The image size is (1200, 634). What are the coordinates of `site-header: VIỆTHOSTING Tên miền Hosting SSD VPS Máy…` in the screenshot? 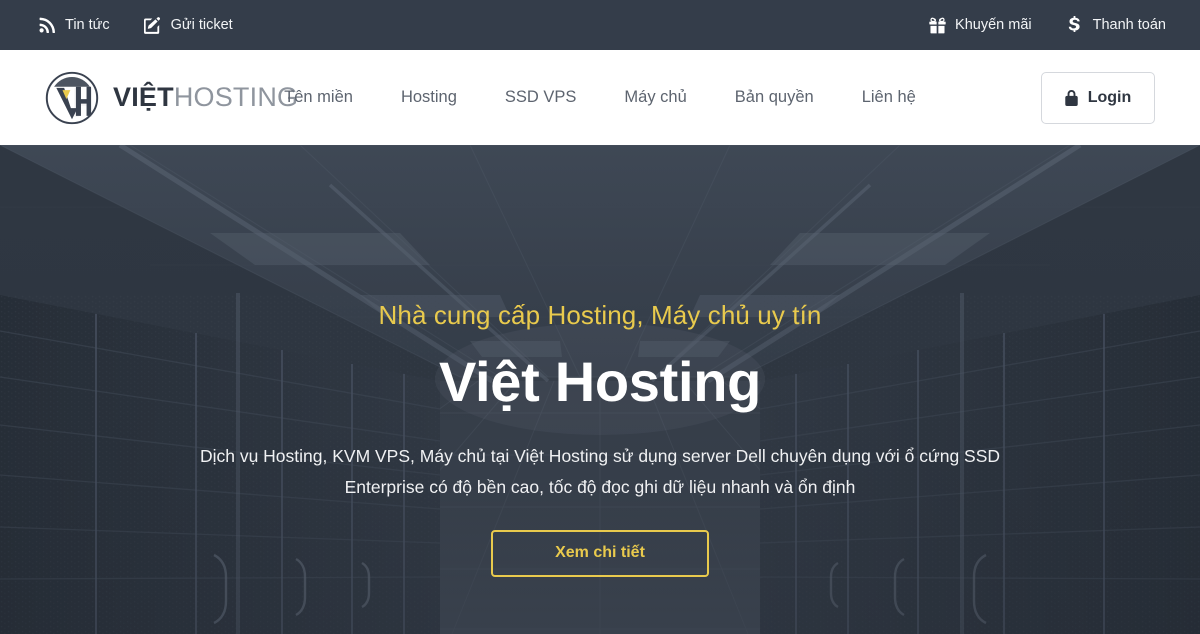 It's located at (600, 97).